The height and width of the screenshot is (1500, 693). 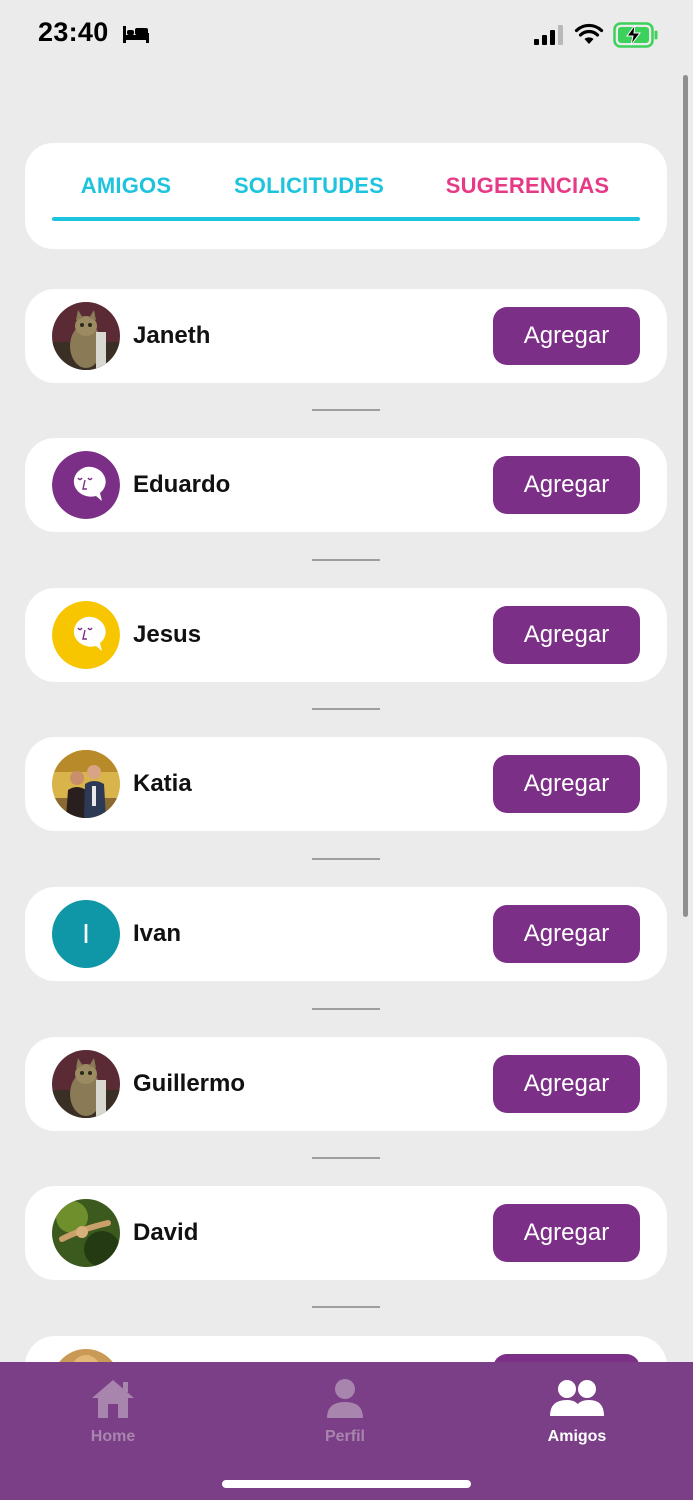 I want to click on person-name: Eduardo, so click(x=182, y=484).